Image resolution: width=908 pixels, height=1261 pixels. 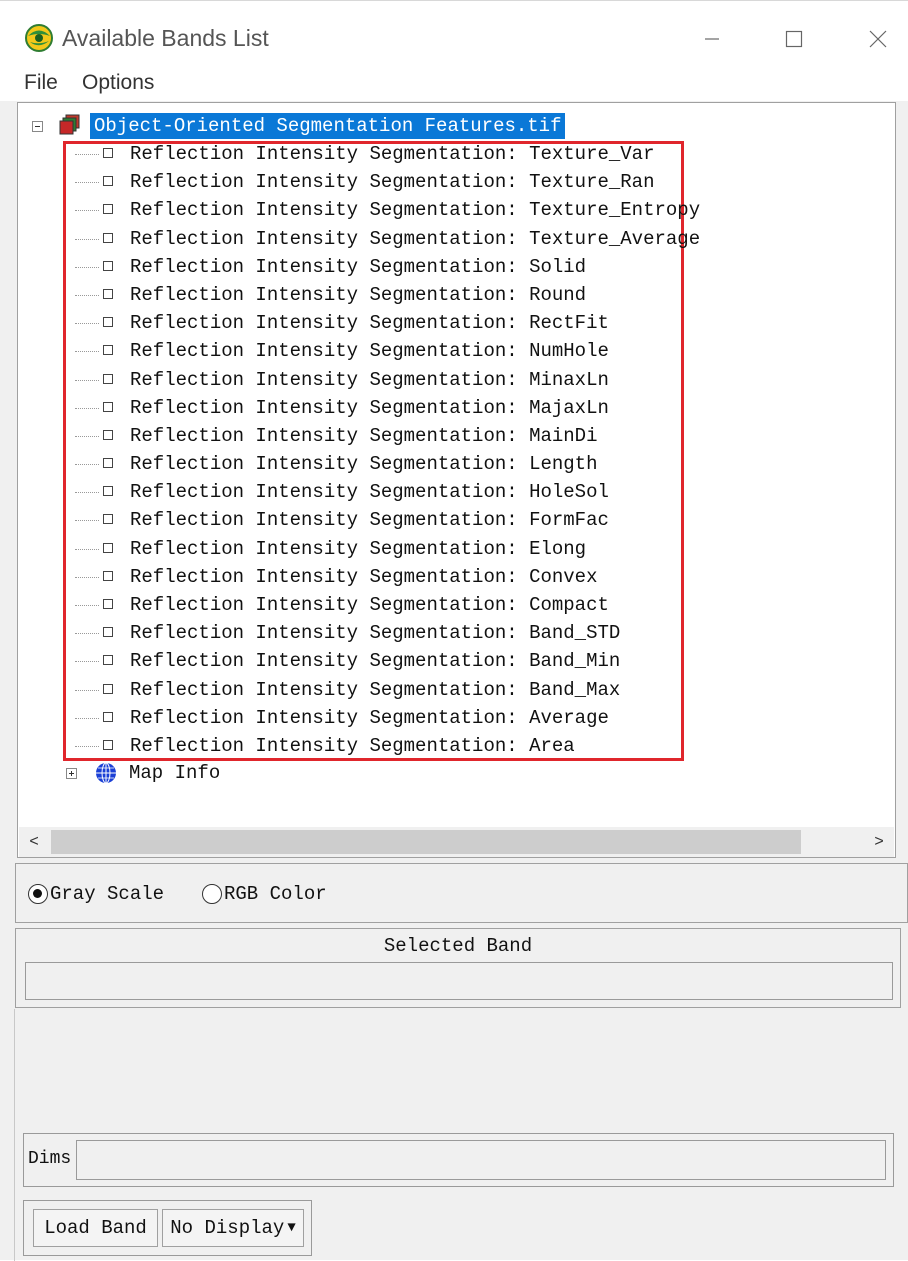 I want to click on load-band-button: Load Band, so click(x=95, y=1228).